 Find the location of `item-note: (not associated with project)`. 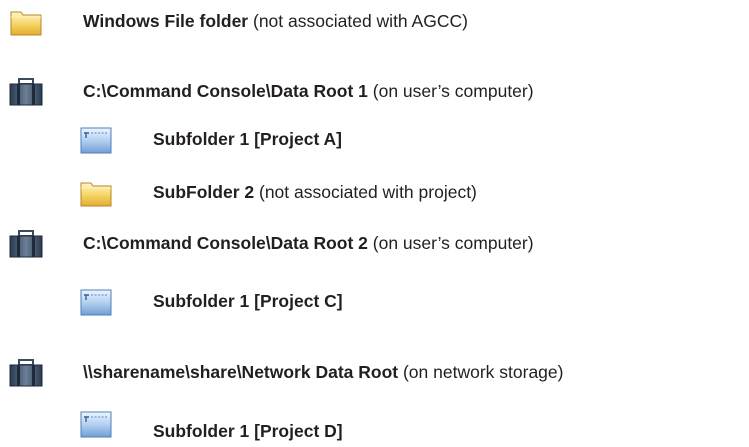

item-note: (not associated with project) is located at coordinates (368, 192).